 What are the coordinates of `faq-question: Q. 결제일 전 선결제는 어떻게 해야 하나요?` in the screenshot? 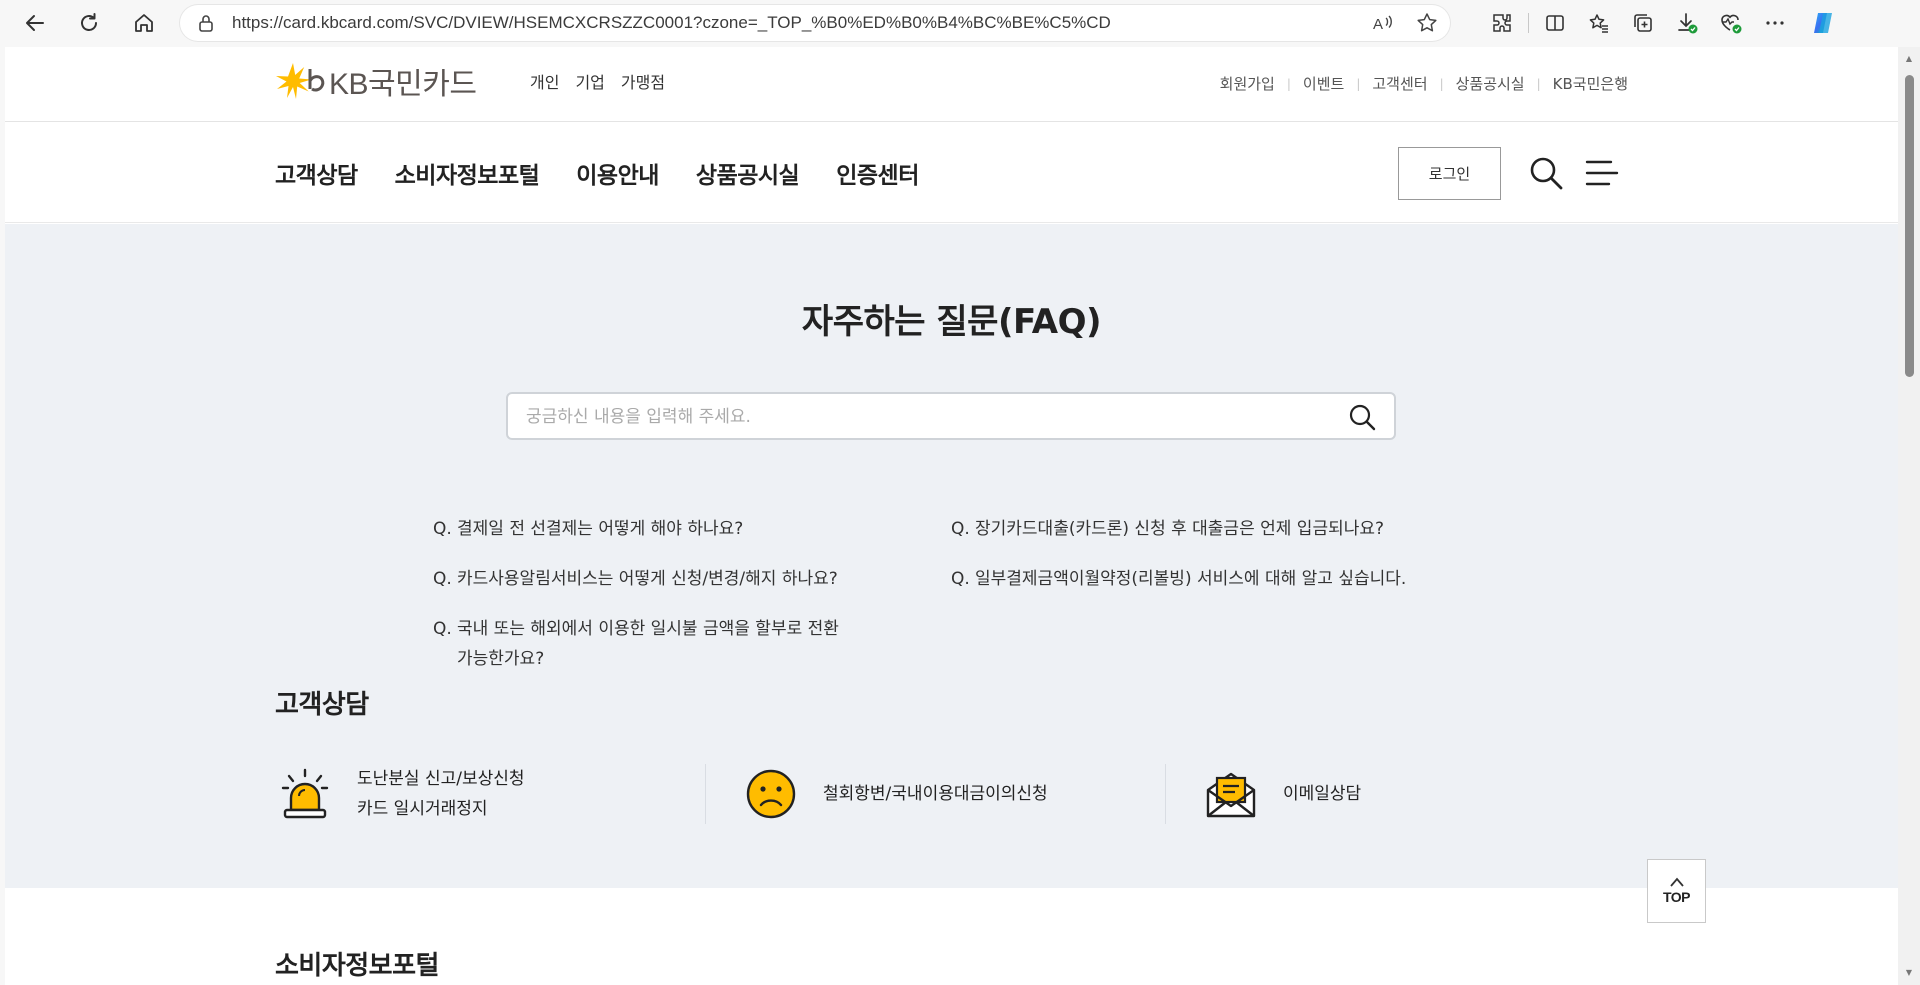 It's located at (588, 529).